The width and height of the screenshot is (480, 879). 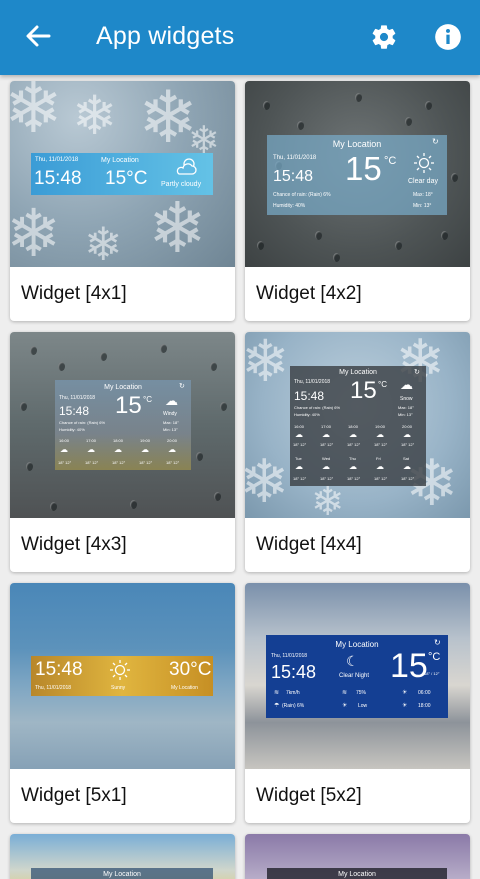 I want to click on sunrise-icon: ☀, so click(x=405, y=693).